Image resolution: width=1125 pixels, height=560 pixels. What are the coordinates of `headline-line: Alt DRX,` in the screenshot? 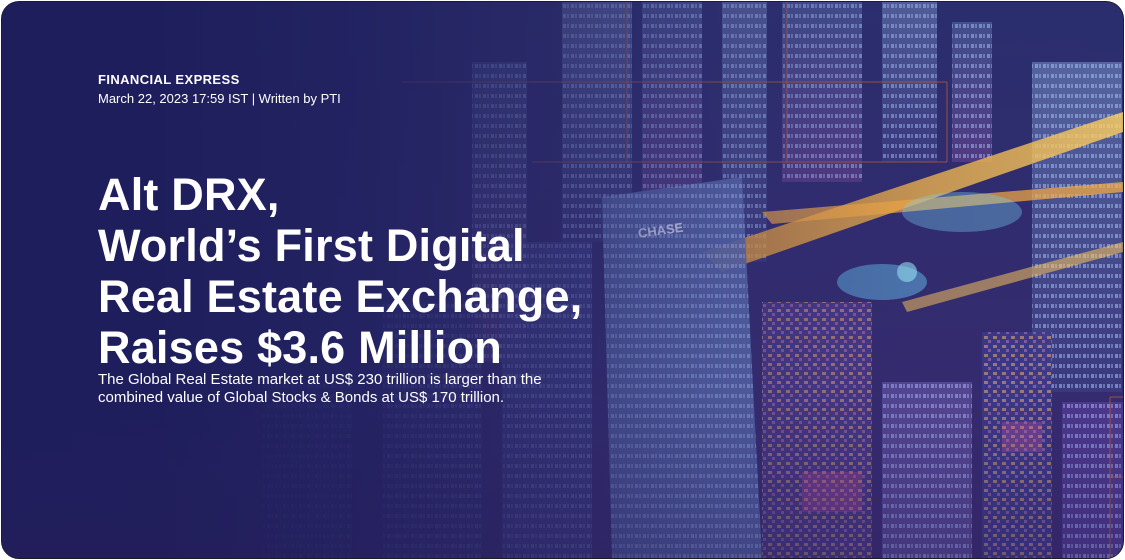 It's located at (189, 194).